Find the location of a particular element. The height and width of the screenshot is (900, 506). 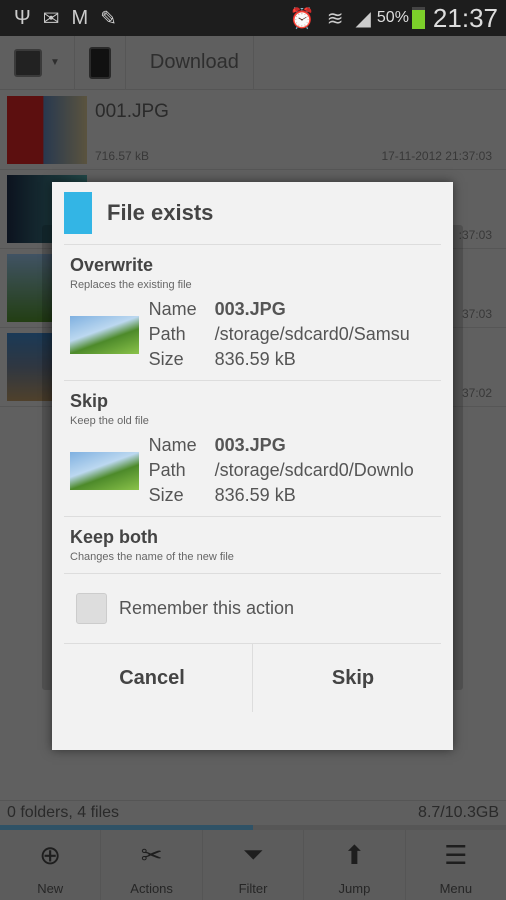

bottom-toolbar: ⊕ New ✂ Actions ⏷ Filter ⬆ Jump ☰ Menu is located at coordinates (253, 865).